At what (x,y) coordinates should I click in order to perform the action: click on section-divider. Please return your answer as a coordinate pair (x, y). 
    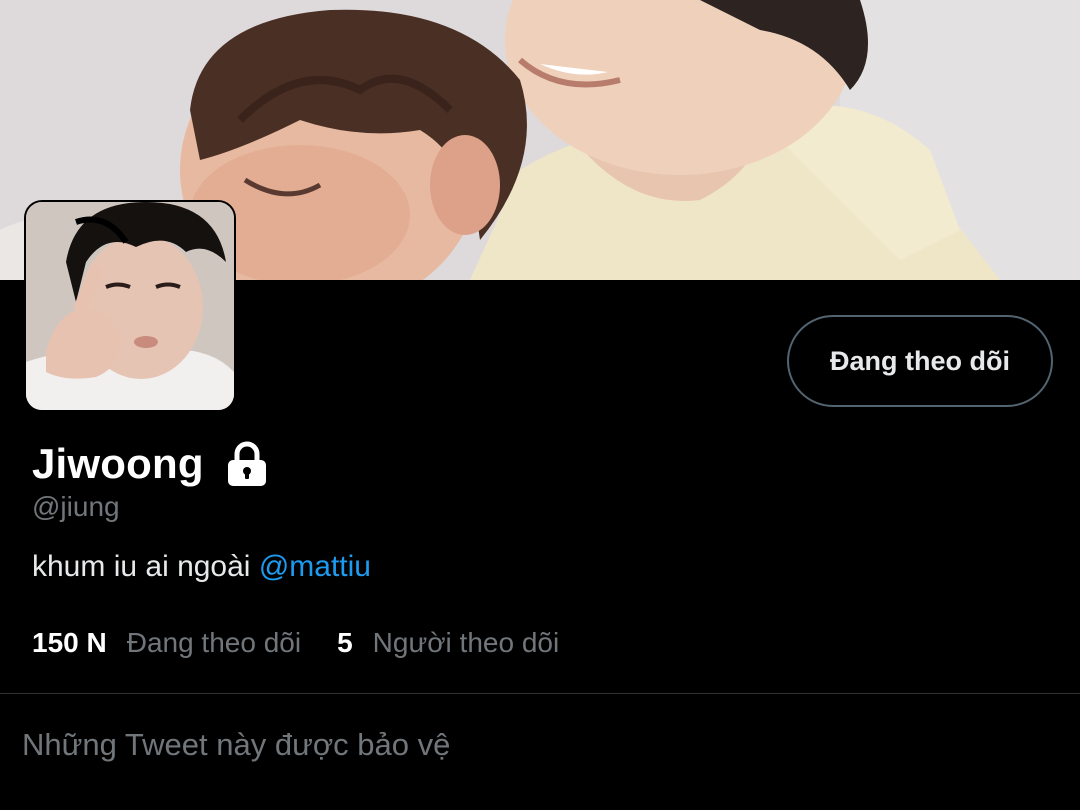
    Looking at the image, I should click on (540, 693).